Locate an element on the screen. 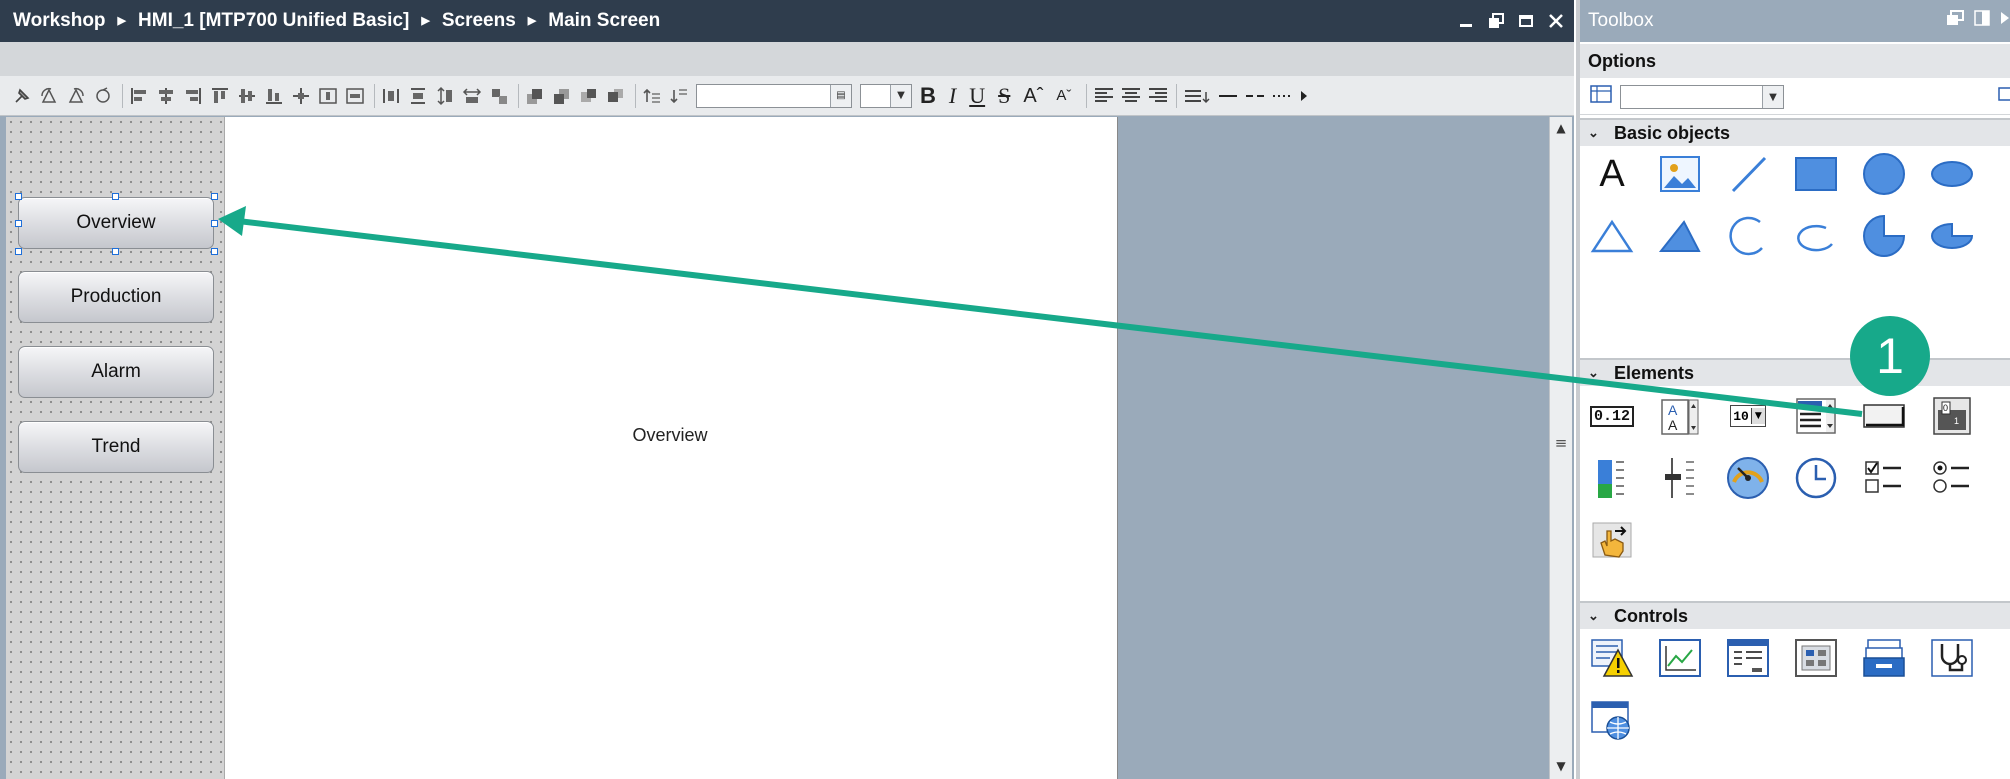 This screenshot has width=2010, height=779. toolbar-overflow-icon is located at coordinates (1304, 96).